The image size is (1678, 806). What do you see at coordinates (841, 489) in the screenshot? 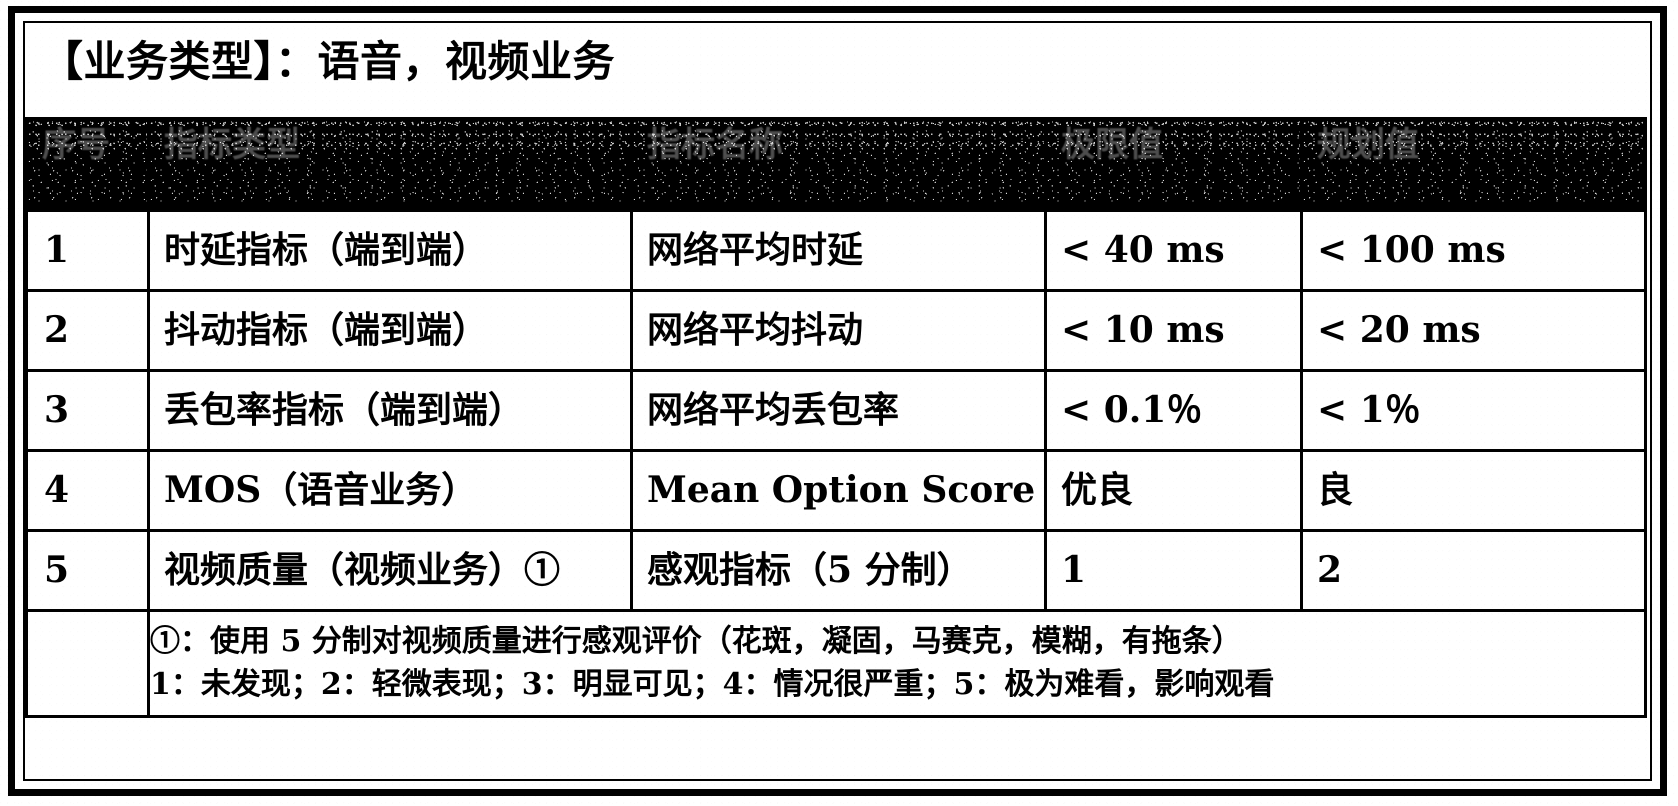
I see `metric-name: Mean Option Score` at bounding box center [841, 489].